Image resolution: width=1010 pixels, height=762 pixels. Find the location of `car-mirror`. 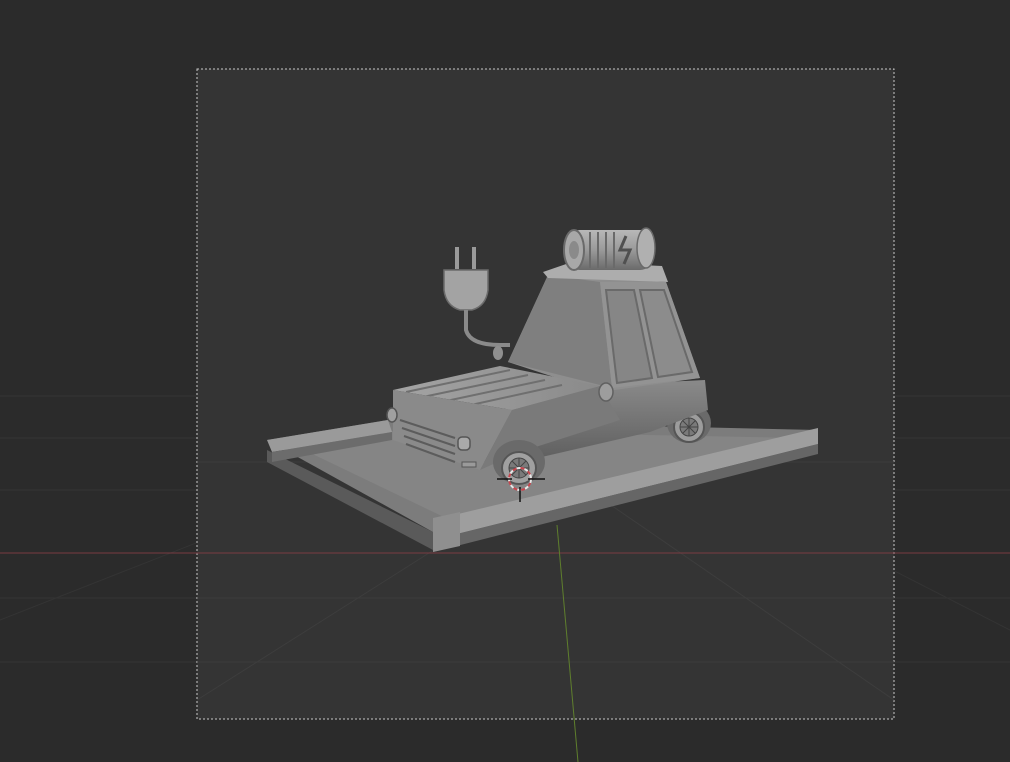

car-mirror is located at coordinates (606, 392).